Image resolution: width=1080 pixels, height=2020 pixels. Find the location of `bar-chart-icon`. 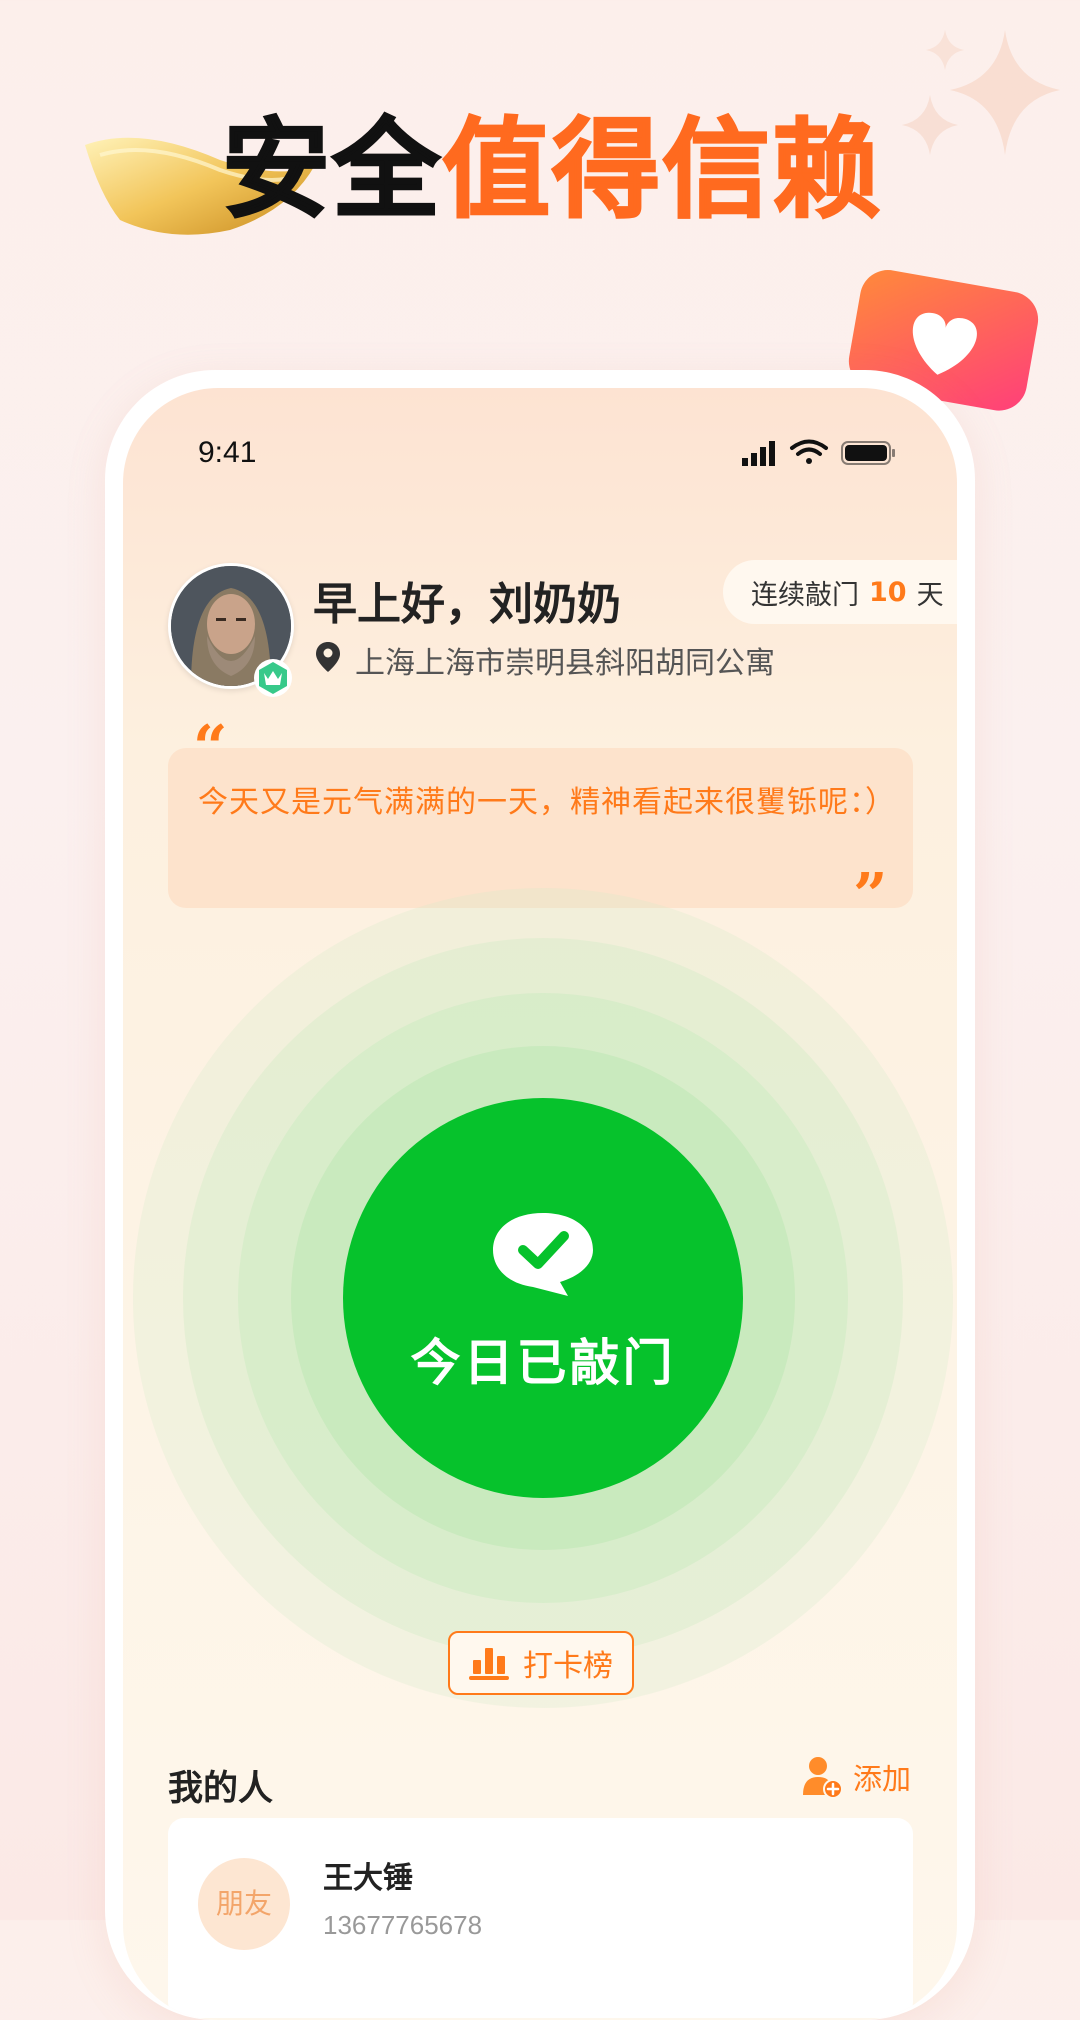

bar-chart-icon is located at coordinates (489, 1664).